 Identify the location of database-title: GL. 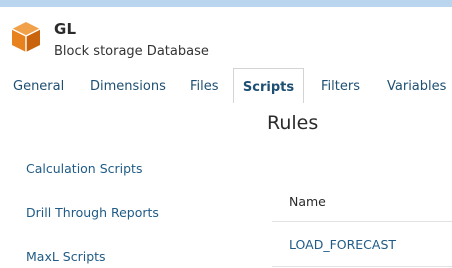
(65, 29).